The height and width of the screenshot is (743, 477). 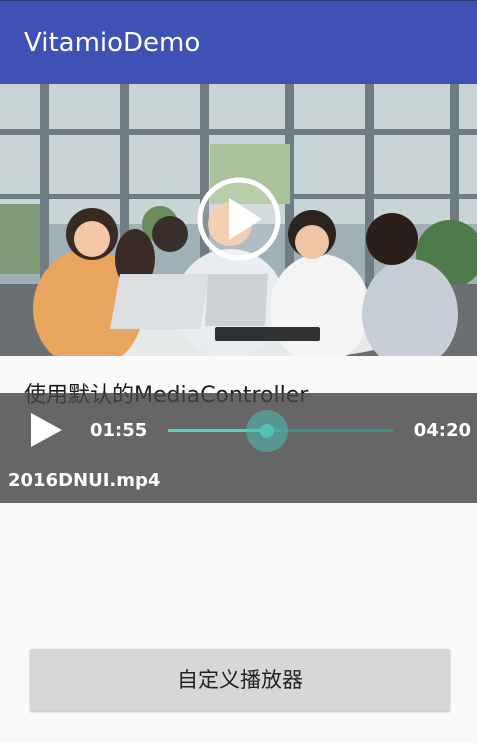 What do you see at coordinates (84, 480) in the screenshot?
I see `file-name: 2016DNUI.mp4` at bounding box center [84, 480].